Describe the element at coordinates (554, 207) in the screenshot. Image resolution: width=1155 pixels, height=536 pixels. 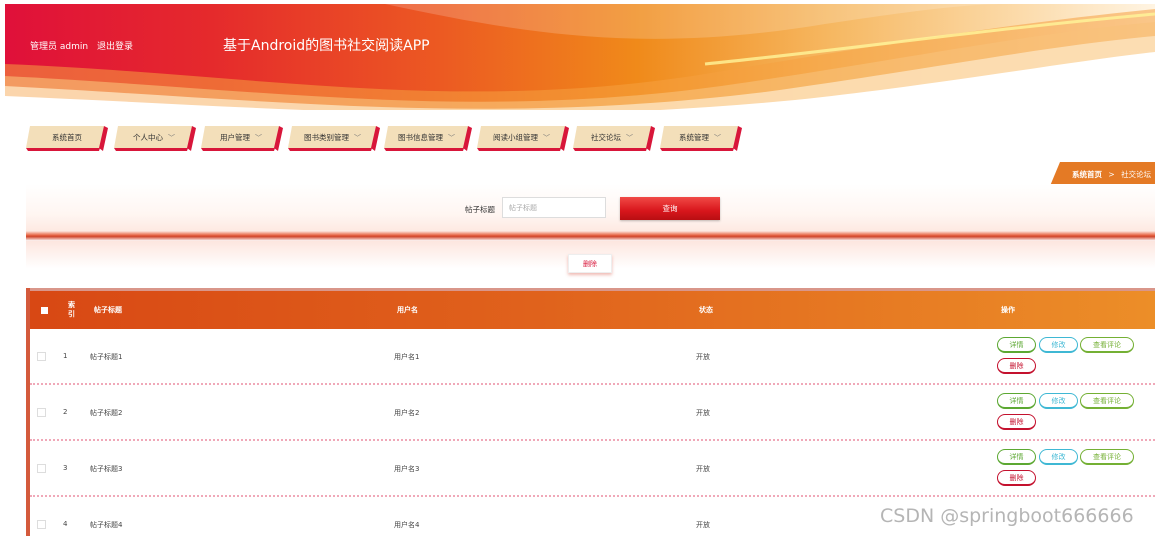
I see `search-input` at that location.